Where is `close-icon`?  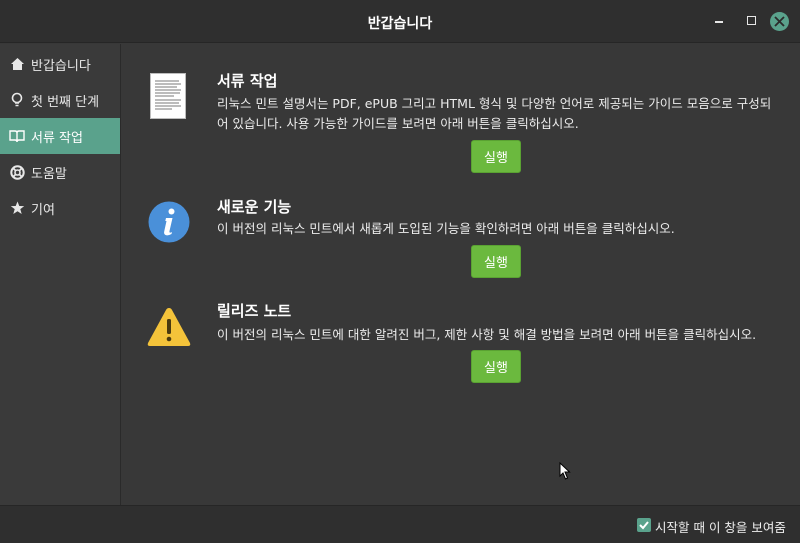
close-icon is located at coordinates (779, 21).